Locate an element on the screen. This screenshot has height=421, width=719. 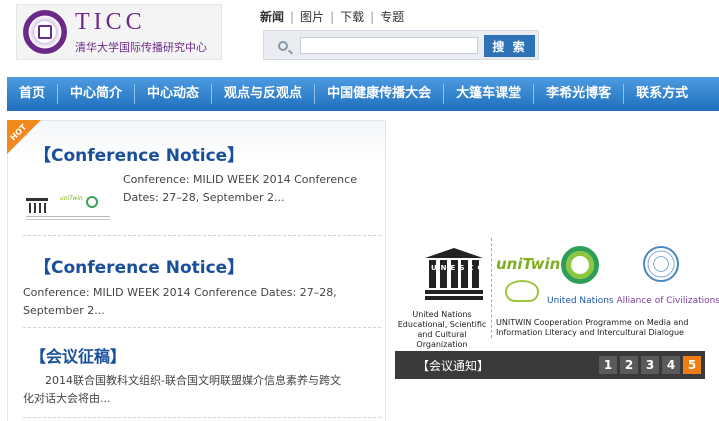
slider-caption-bar: 【会议通知】 1 2 3 4 5 is located at coordinates (550, 365).